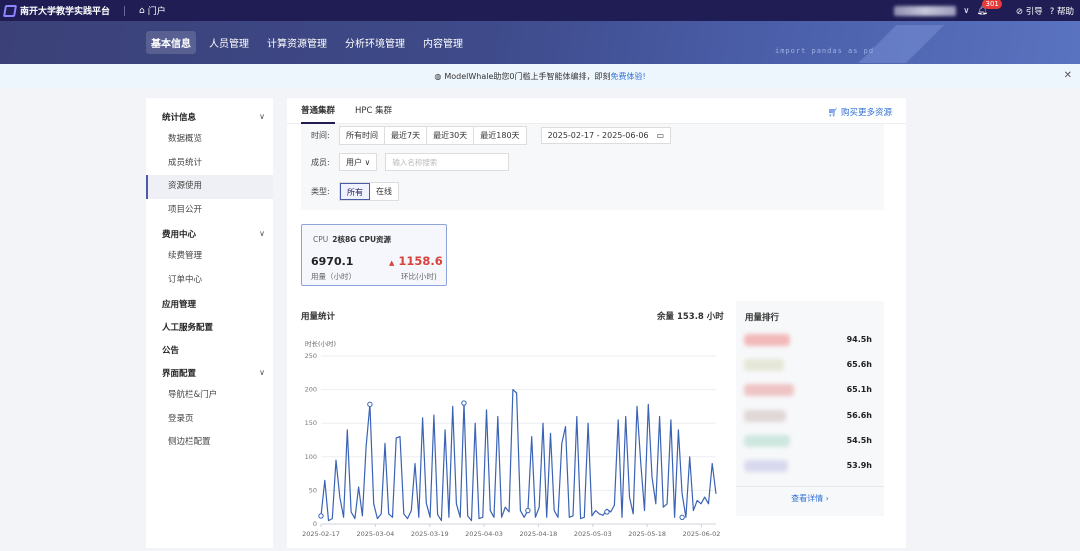 The image size is (1080, 551). Describe the element at coordinates (807, 365) in the screenshot. I see `ranking-row: 65.6h` at that location.